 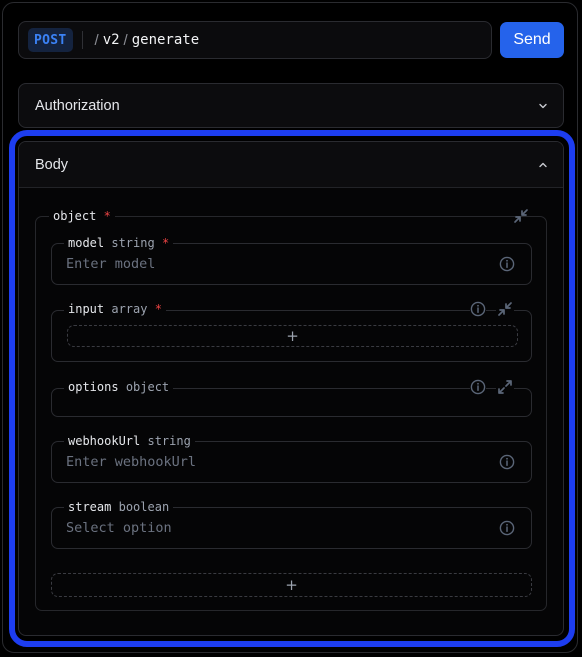 What do you see at coordinates (543, 105) in the screenshot?
I see `chevron-down-icon` at bounding box center [543, 105].